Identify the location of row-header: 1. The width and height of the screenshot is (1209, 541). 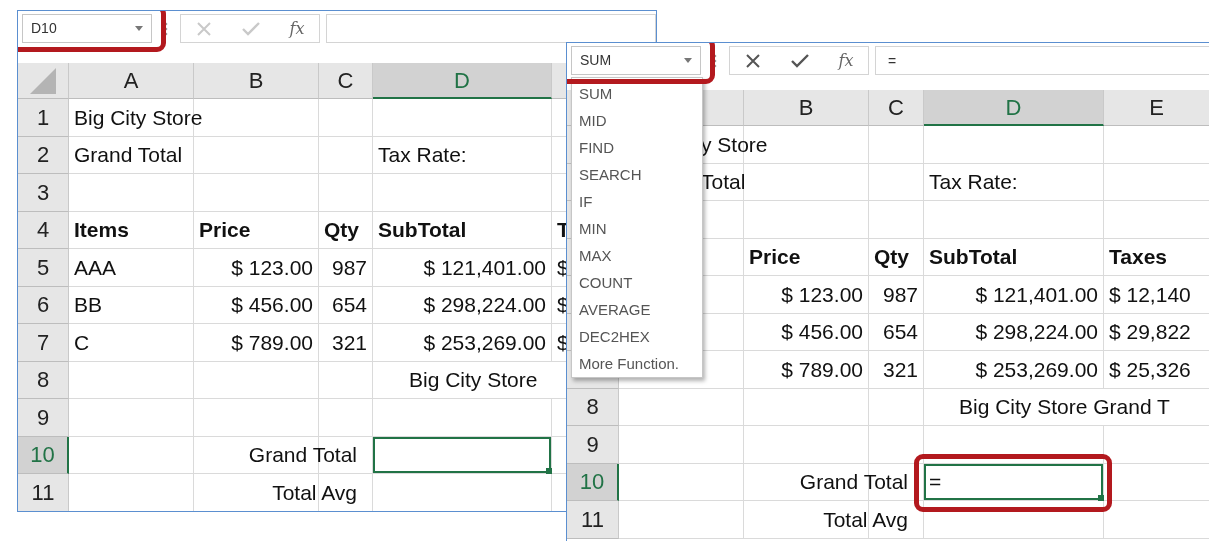
(43, 118).